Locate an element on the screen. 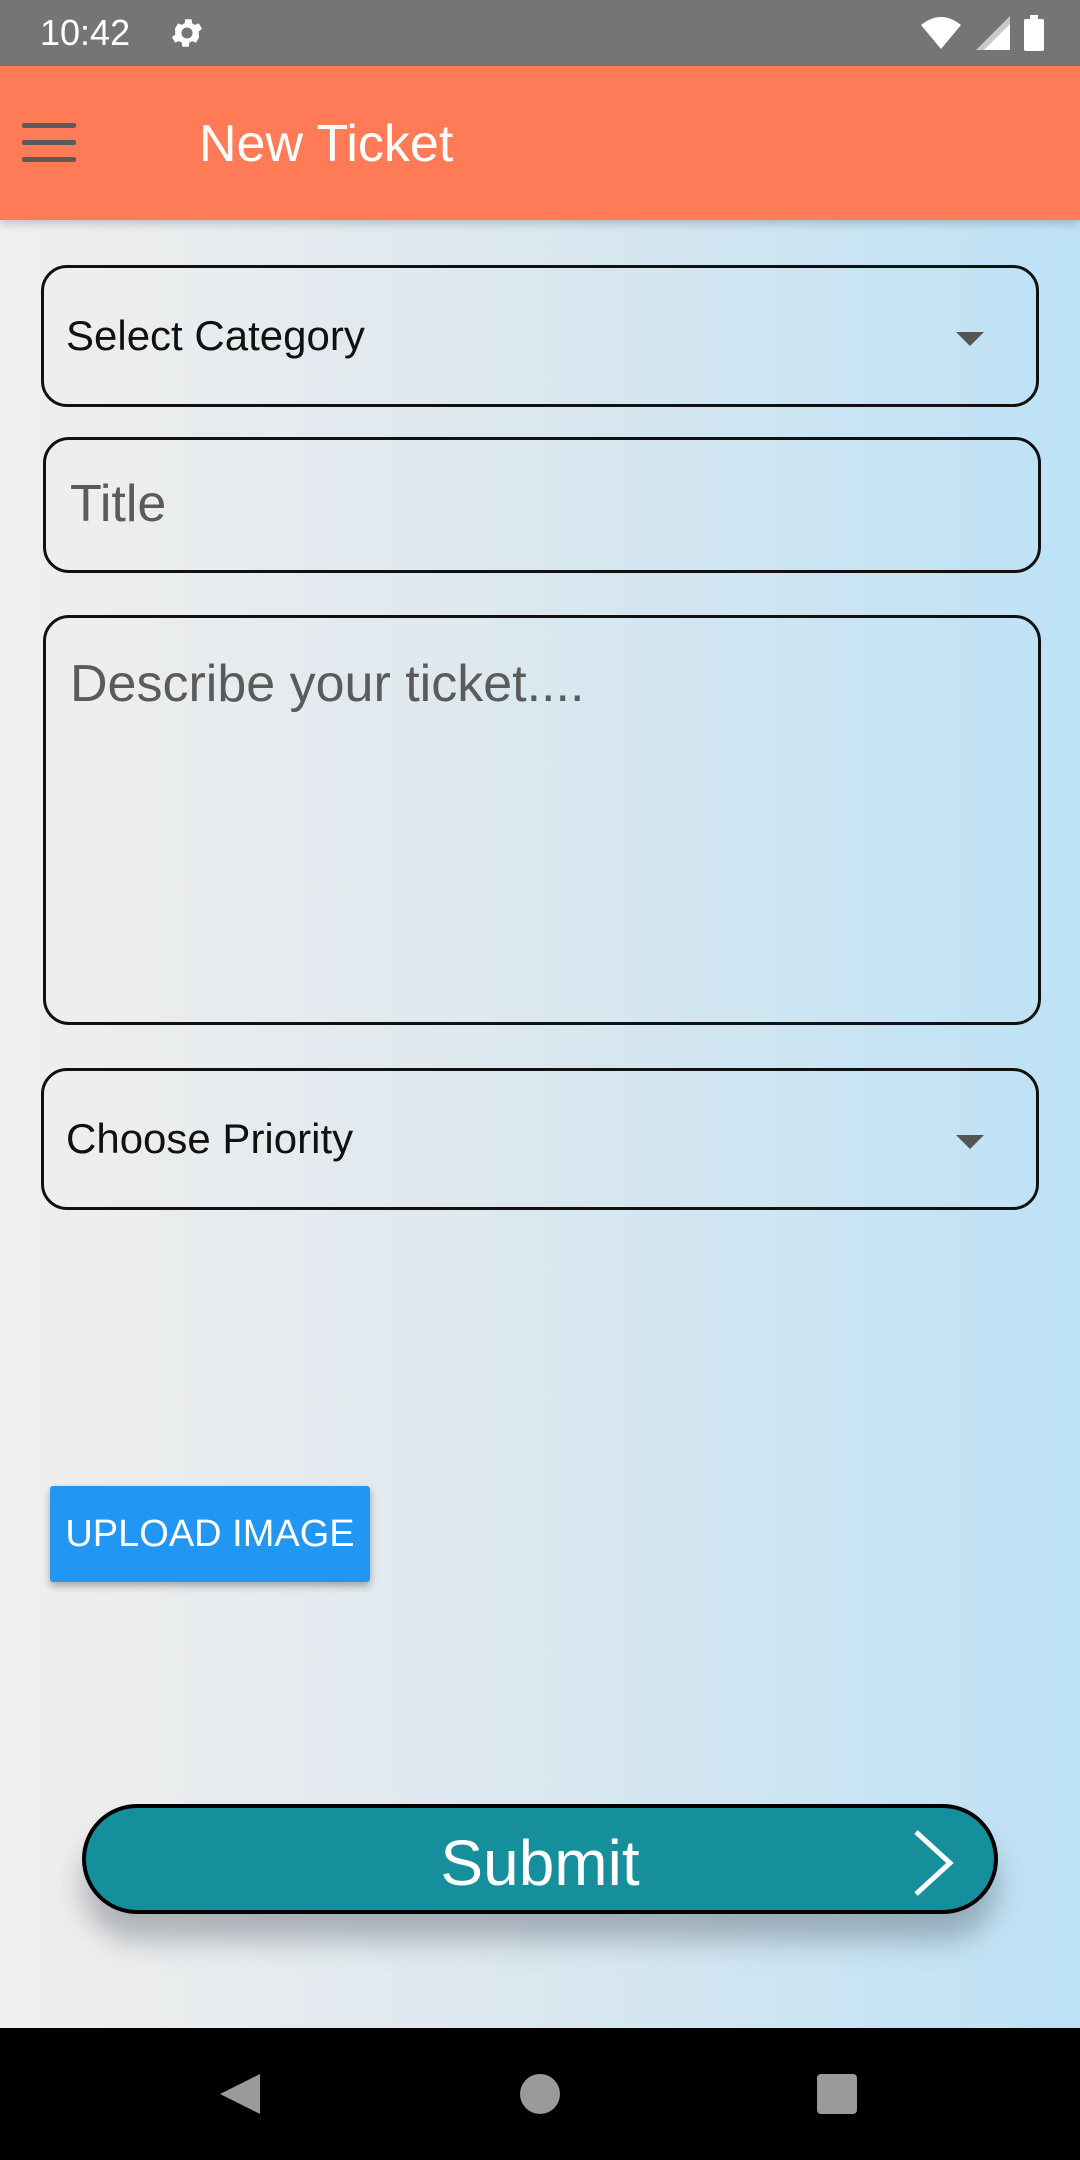 This screenshot has width=1080, height=2160. wifi-icon is located at coordinates (941, 33).